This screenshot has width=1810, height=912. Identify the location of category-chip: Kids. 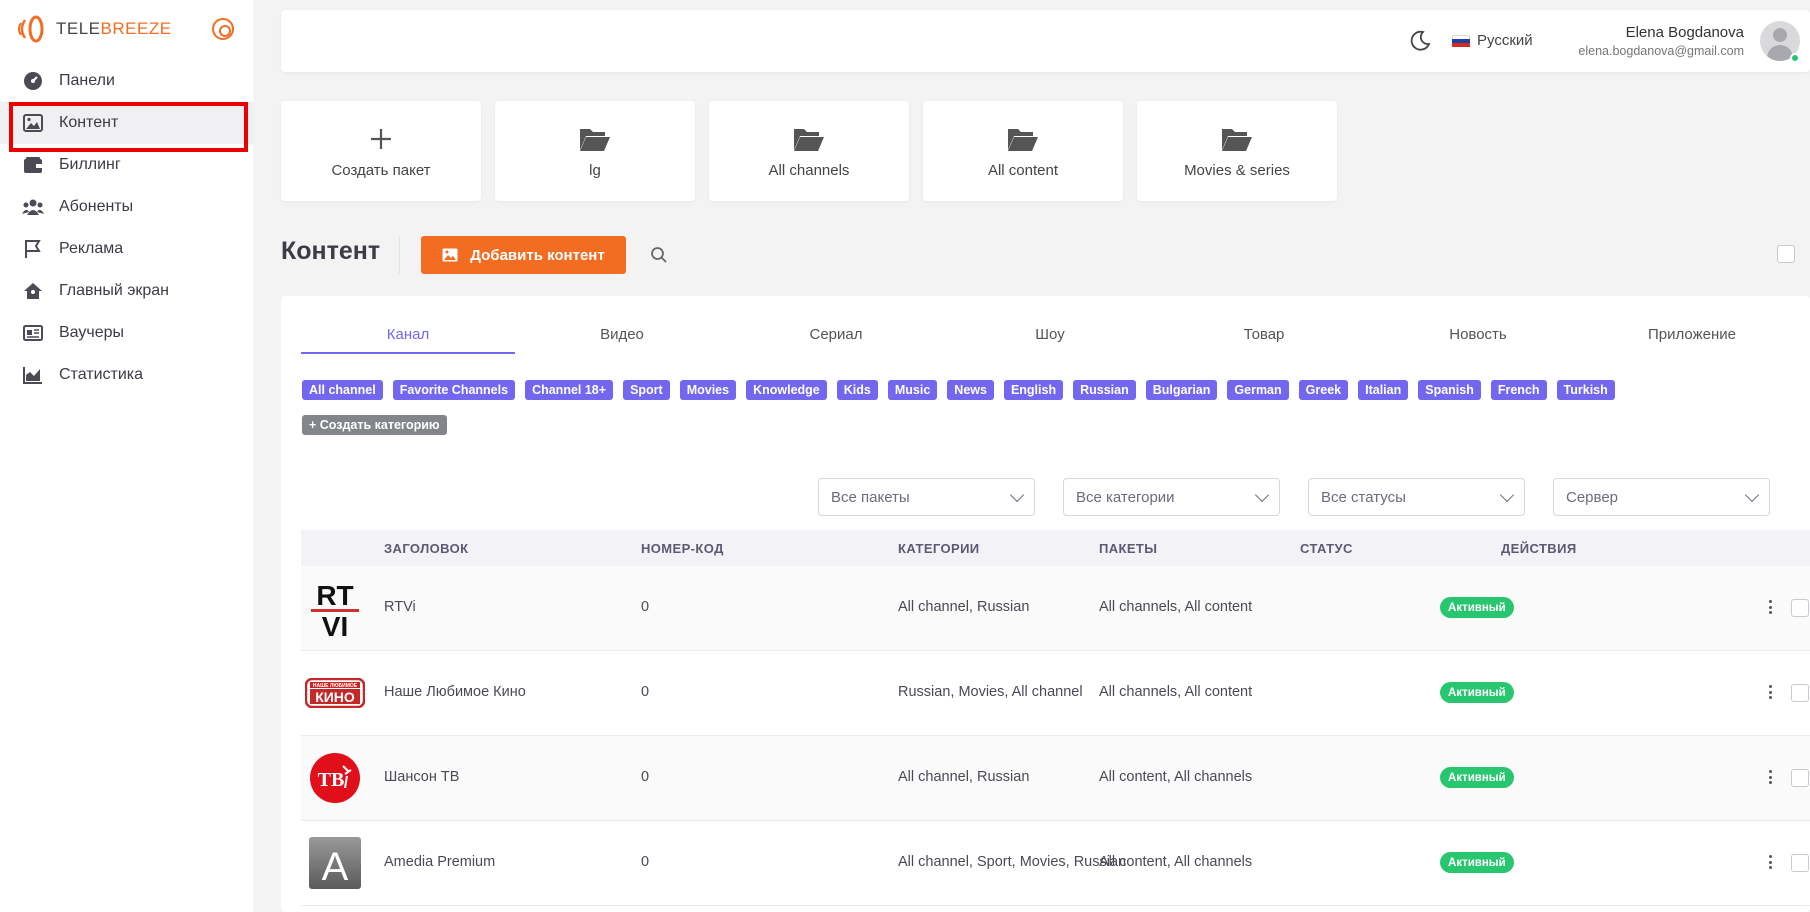
(857, 390).